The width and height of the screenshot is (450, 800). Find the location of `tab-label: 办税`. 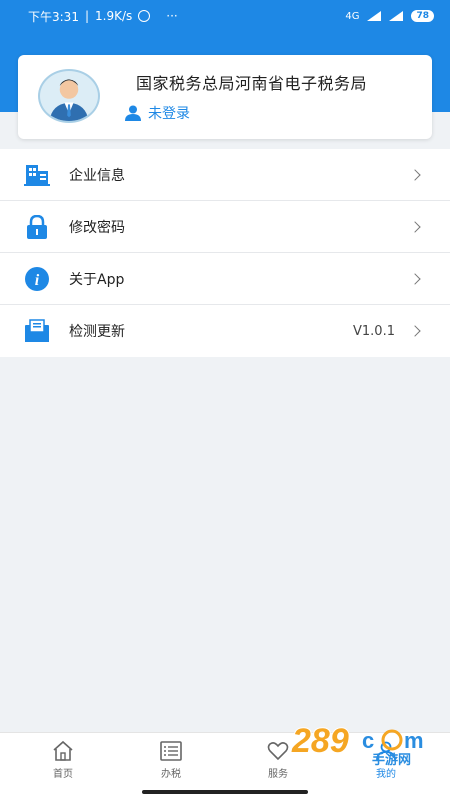

tab-label: 办税 is located at coordinates (171, 774).